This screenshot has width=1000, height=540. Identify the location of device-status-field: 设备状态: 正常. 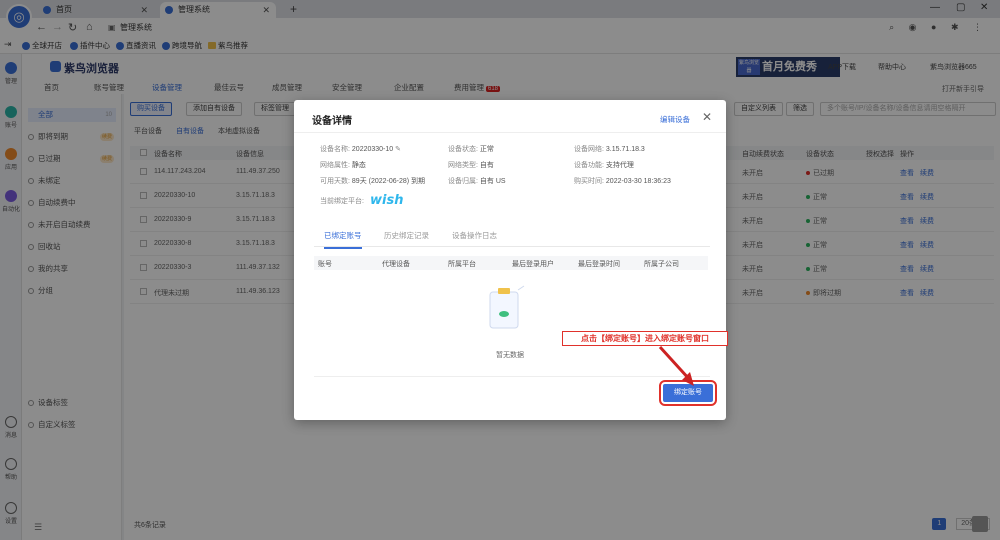
(471, 149).